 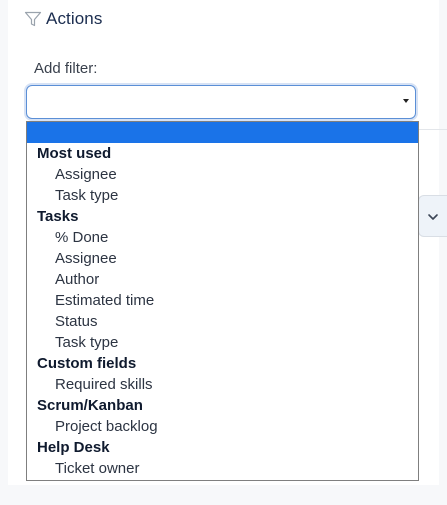 What do you see at coordinates (221, 102) in the screenshot?
I see `add-filter-select` at bounding box center [221, 102].